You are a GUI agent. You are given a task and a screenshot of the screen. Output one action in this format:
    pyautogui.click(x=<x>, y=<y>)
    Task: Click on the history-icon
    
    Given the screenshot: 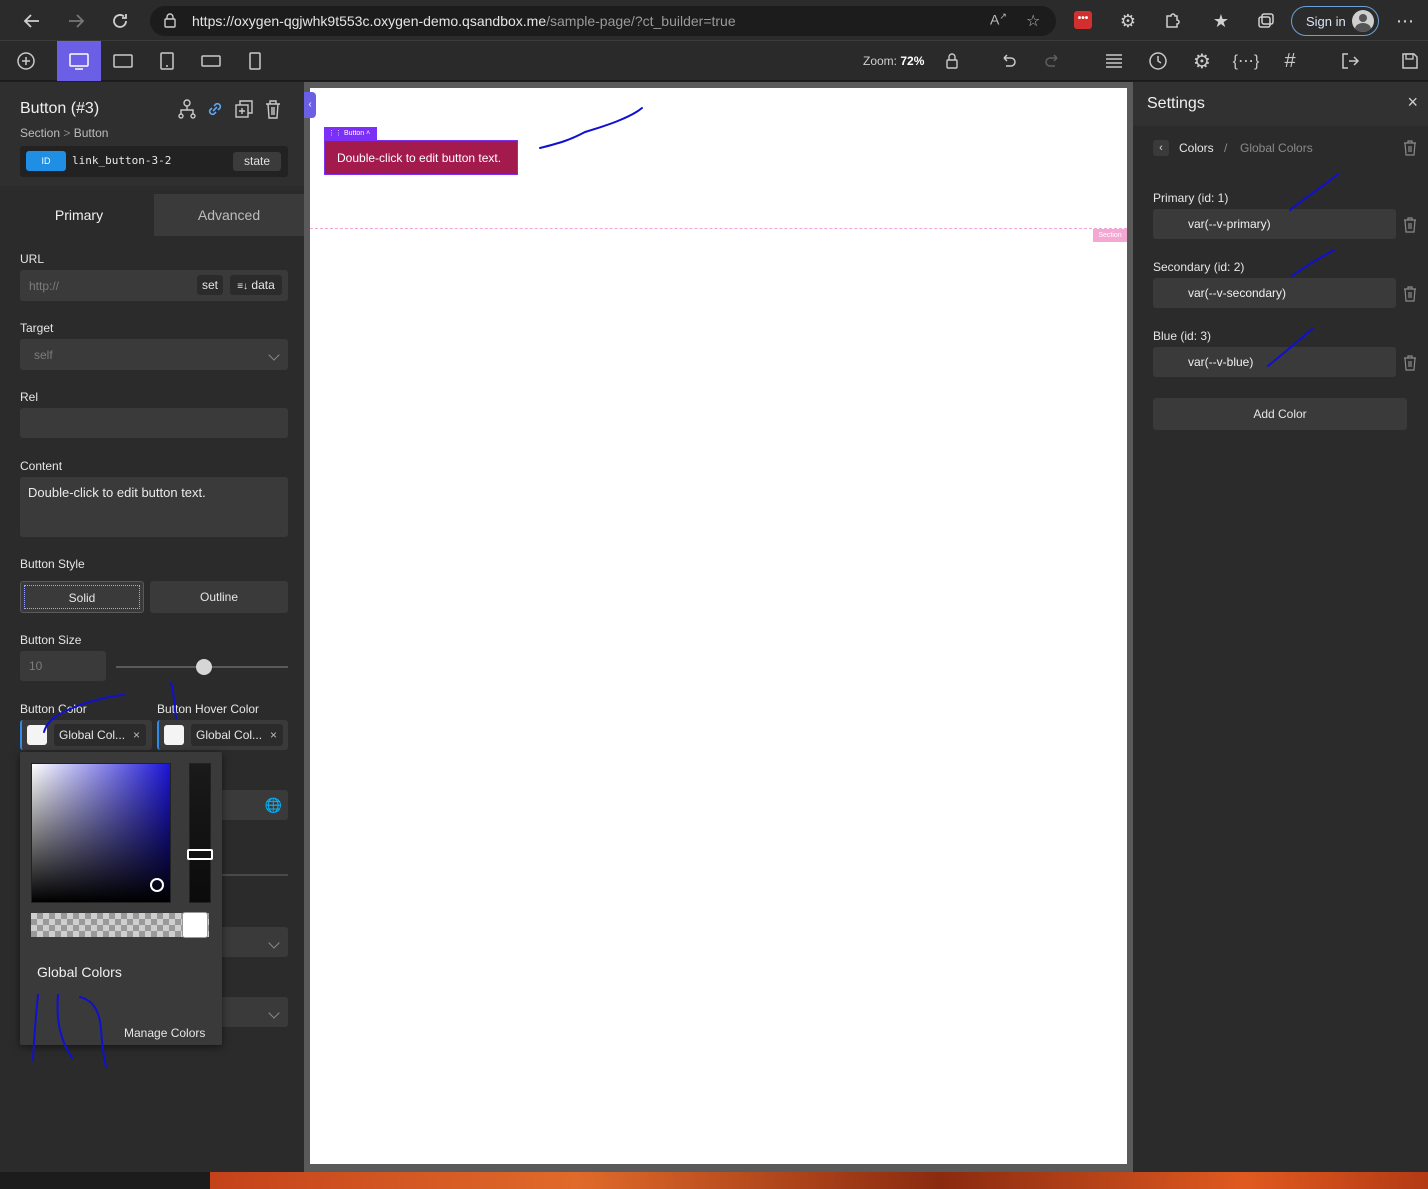 What is the action you would take?
    pyautogui.click(x=1158, y=61)
    